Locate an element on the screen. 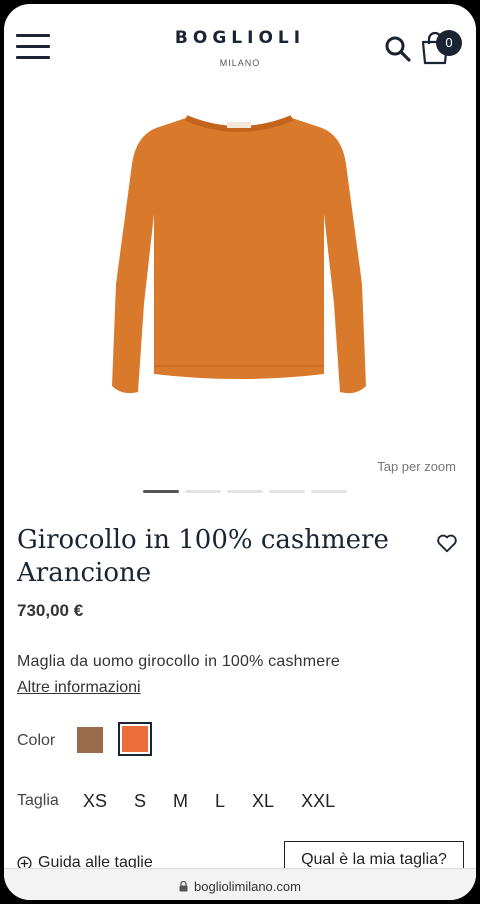 The height and width of the screenshot is (904, 480). size-label: Taglia is located at coordinates (38, 800).